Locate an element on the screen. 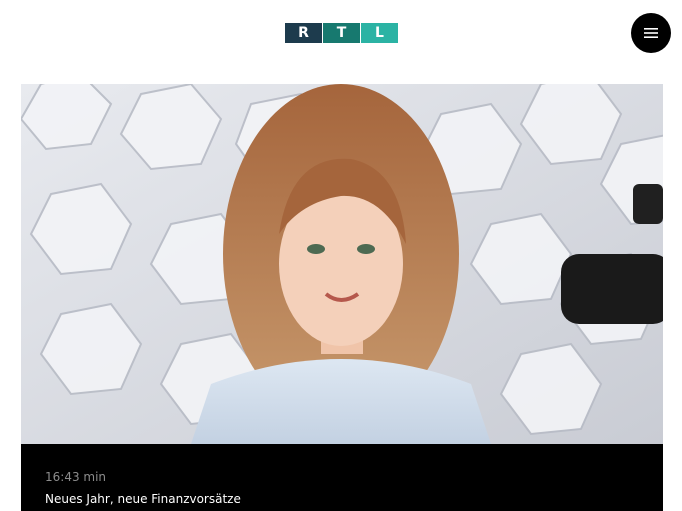  logo-tile-t: T is located at coordinates (341, 33).